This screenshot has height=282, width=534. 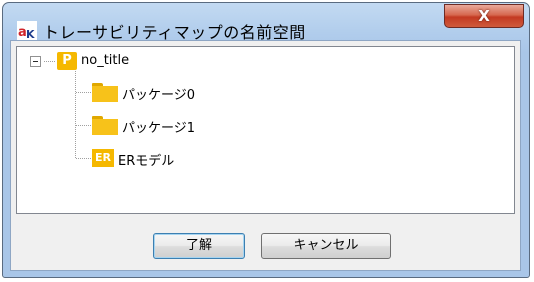 I want to click on tree-node-er-model: ERモデル, so click(x=146, y=159).